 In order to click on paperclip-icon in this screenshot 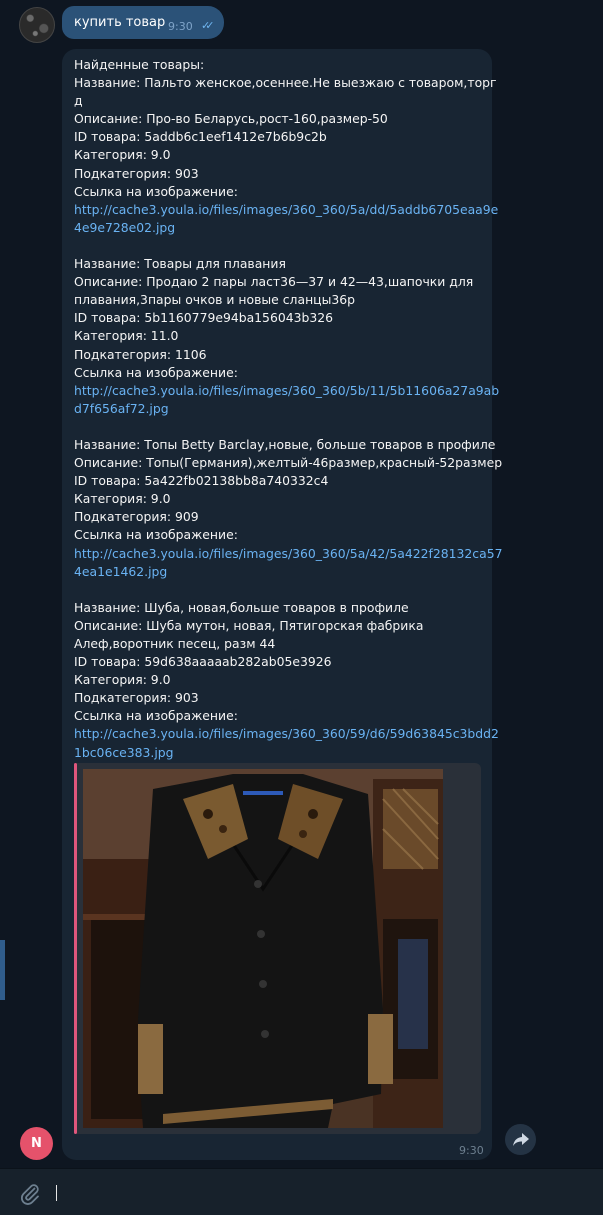, I will do `click(30, 1194)`.